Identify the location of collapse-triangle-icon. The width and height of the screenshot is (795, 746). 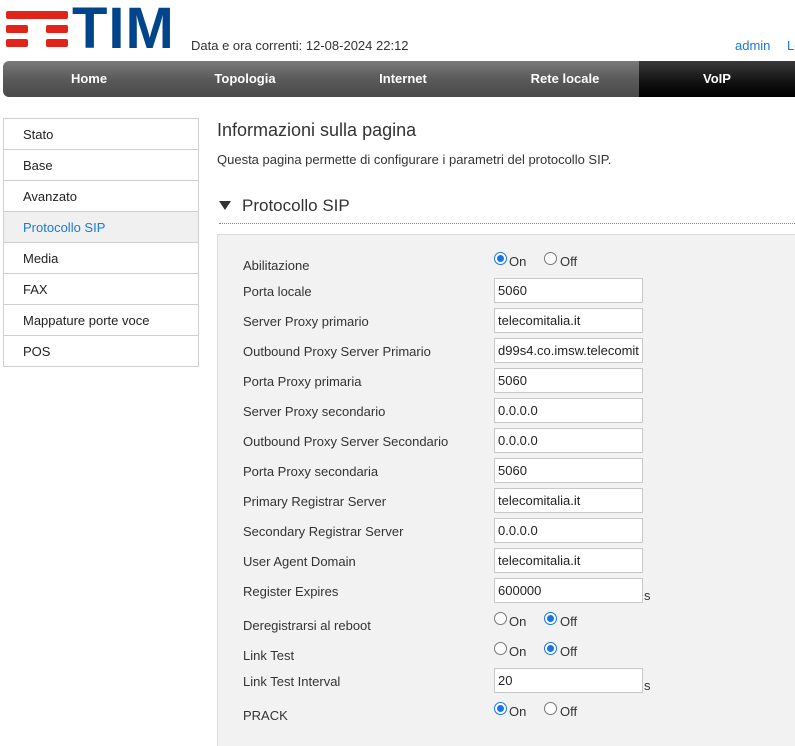
(225, 205).